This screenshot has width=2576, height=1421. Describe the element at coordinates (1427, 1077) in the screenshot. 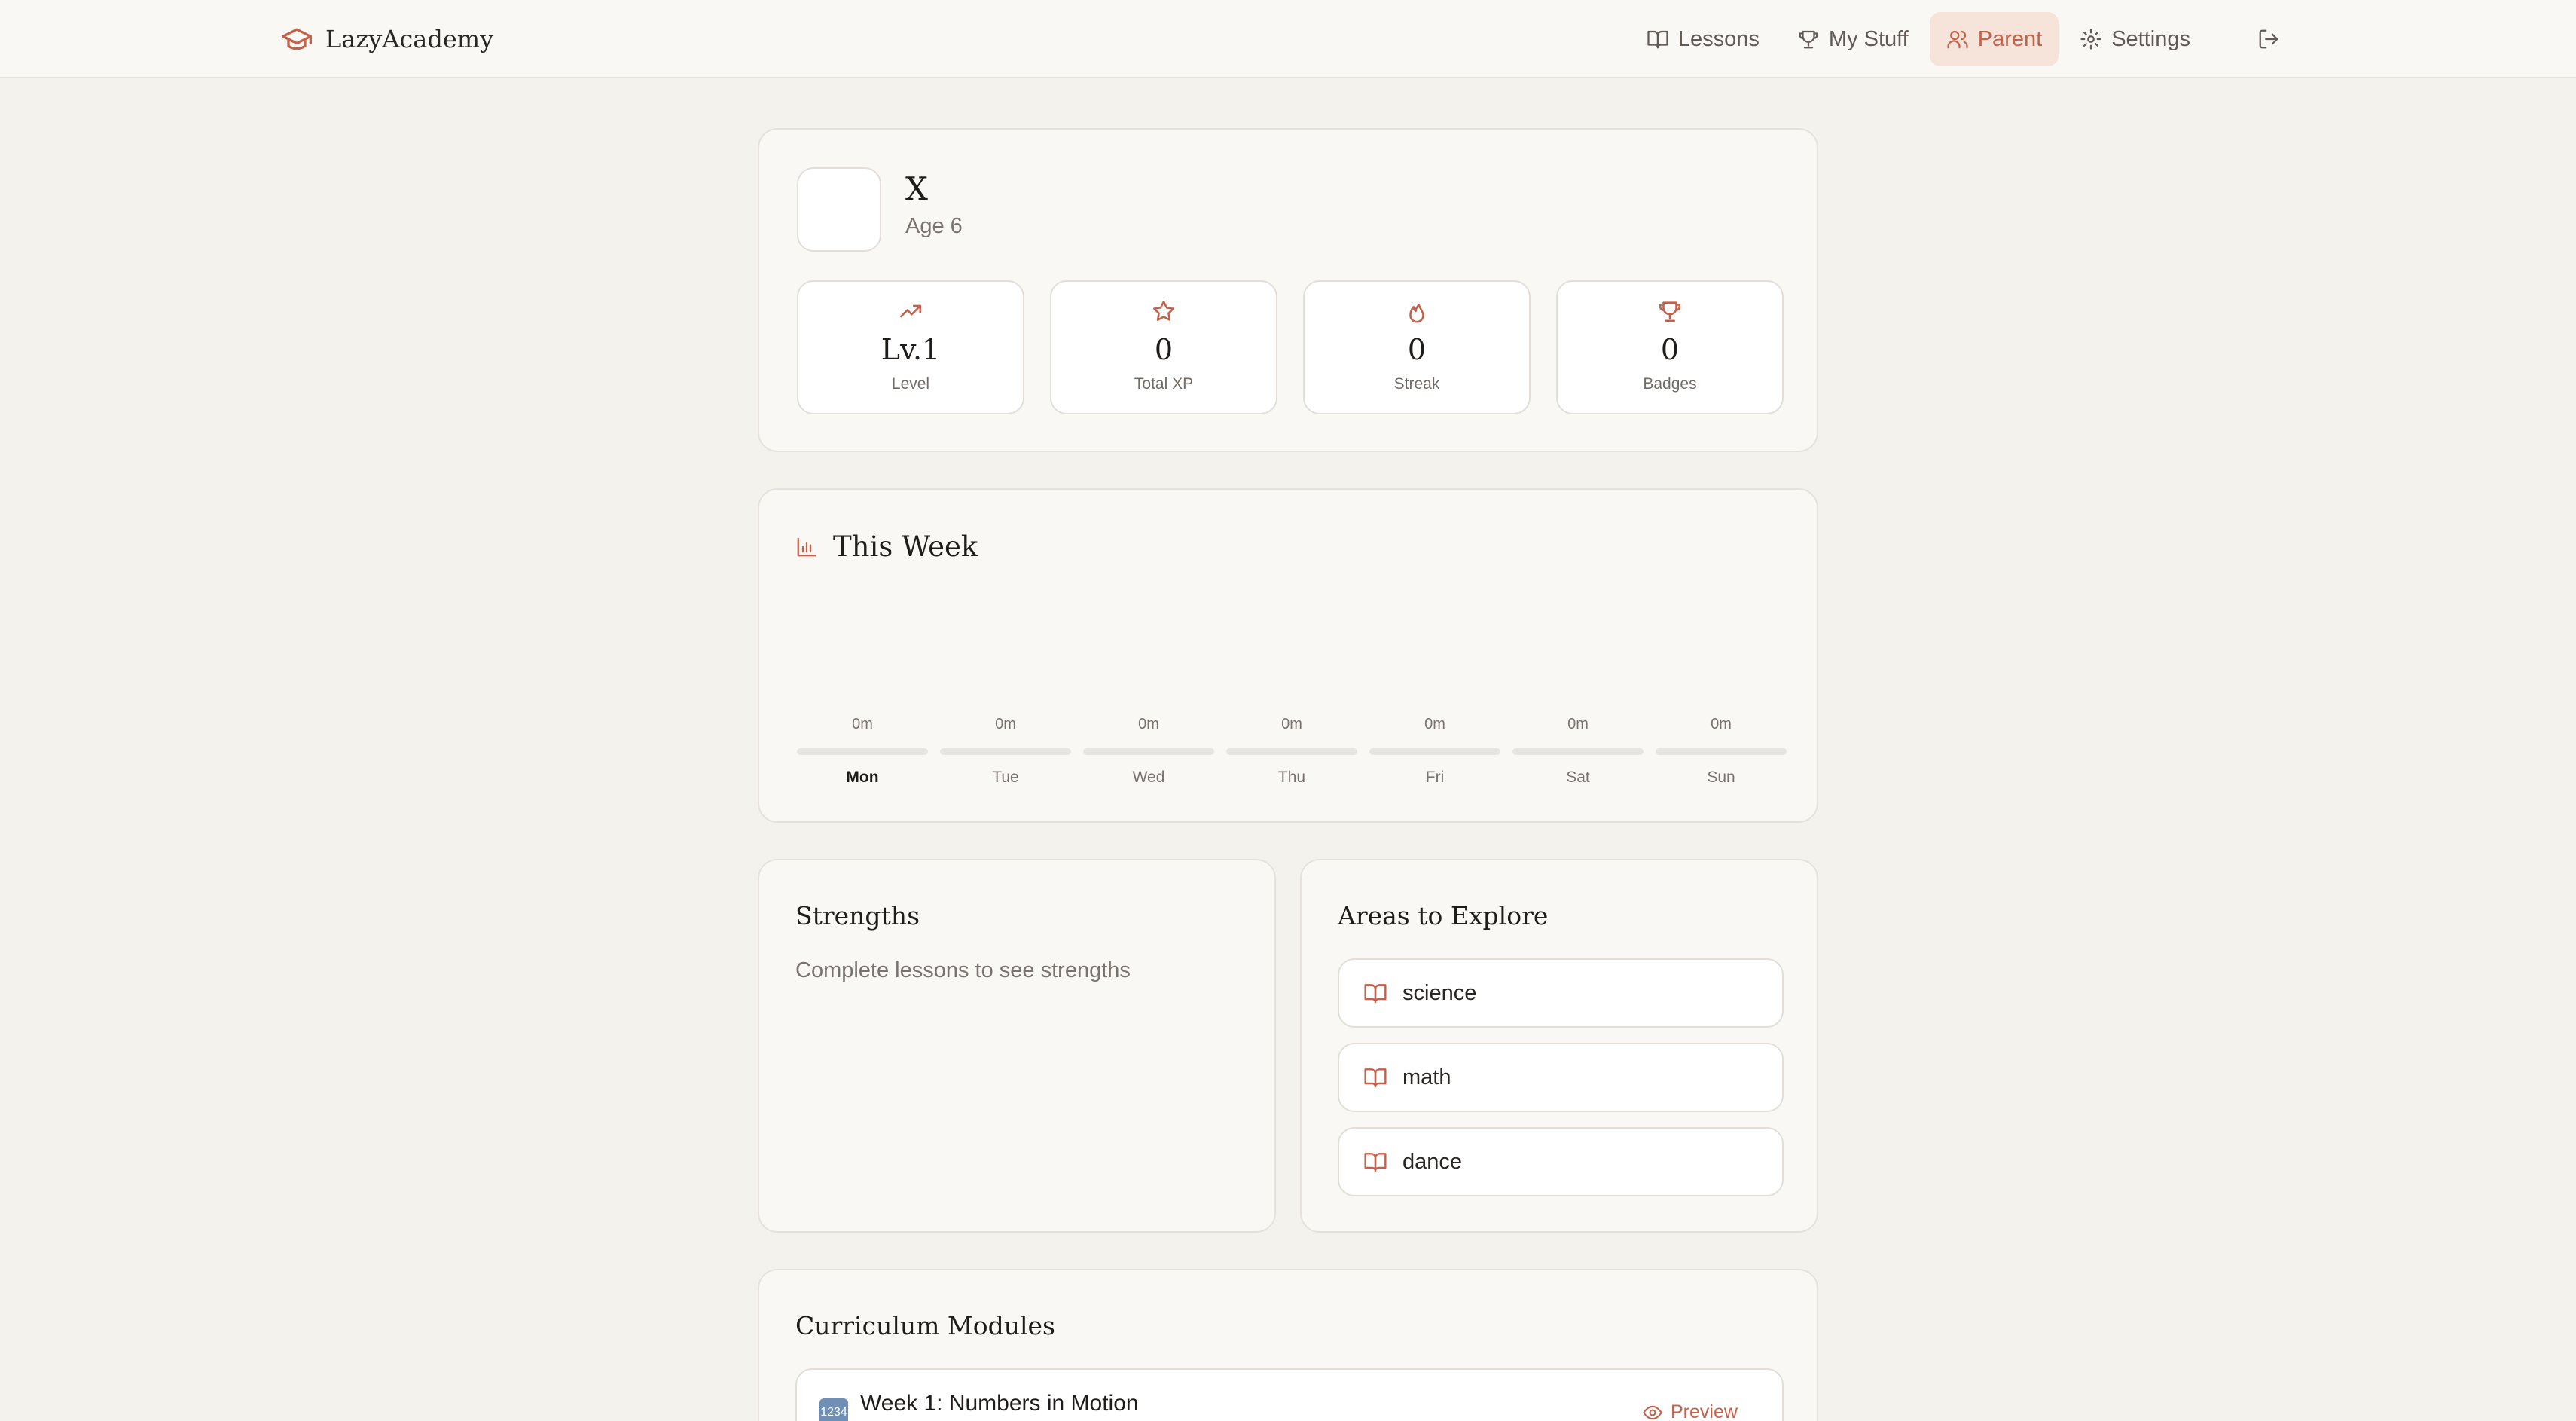

I see `explore-item-label: math` at that location.